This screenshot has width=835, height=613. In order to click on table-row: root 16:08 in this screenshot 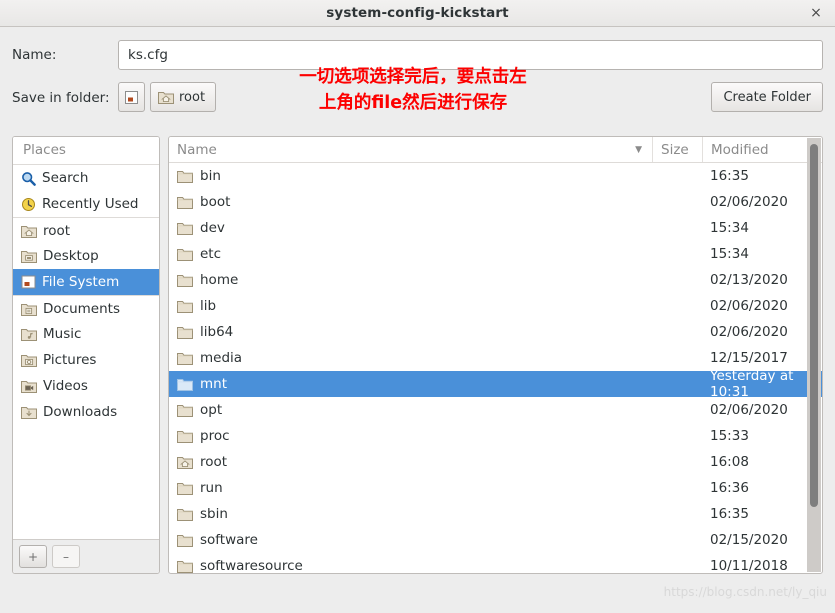, I will do `click(495, 462)`.